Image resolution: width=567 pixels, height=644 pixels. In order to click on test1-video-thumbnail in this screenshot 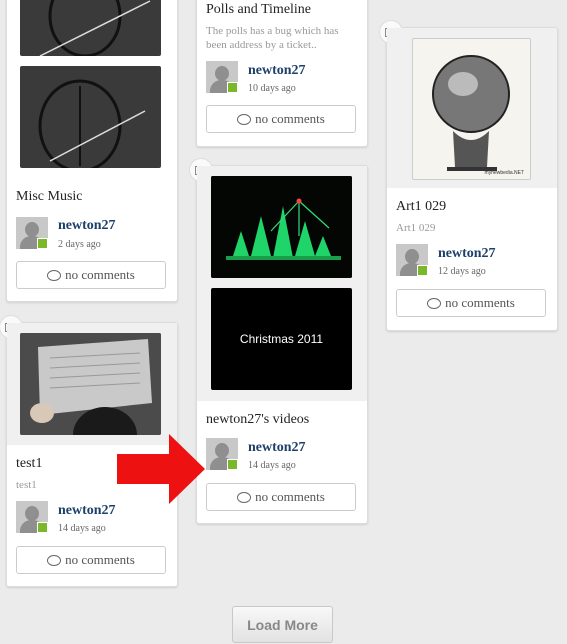, I will do `click(90, 384)`.